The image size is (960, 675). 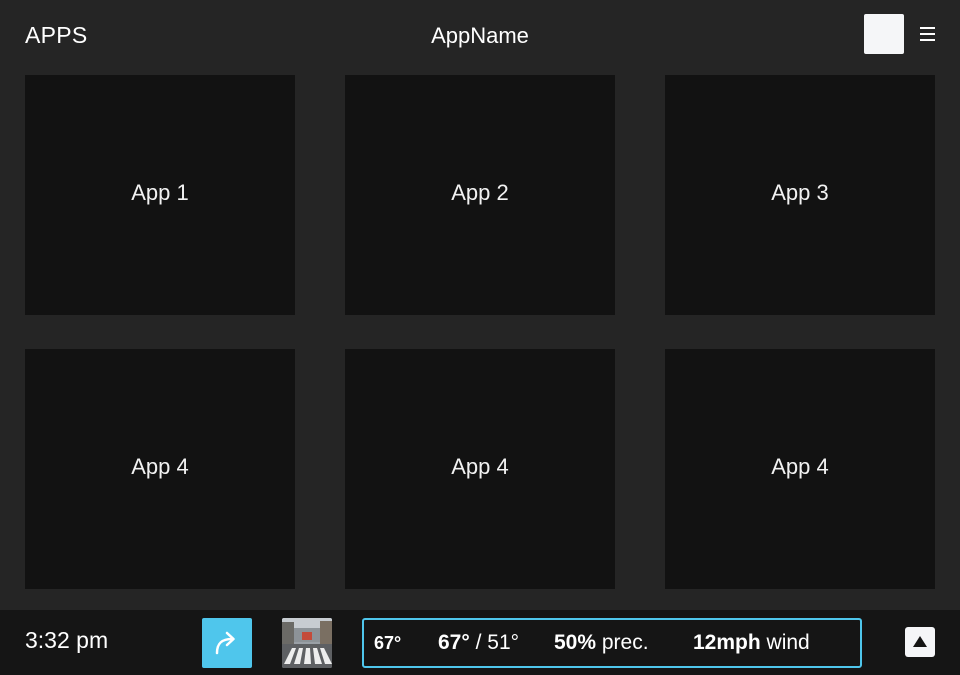 I want to click on high-temperature: 67°, so click(x=454, y=642).